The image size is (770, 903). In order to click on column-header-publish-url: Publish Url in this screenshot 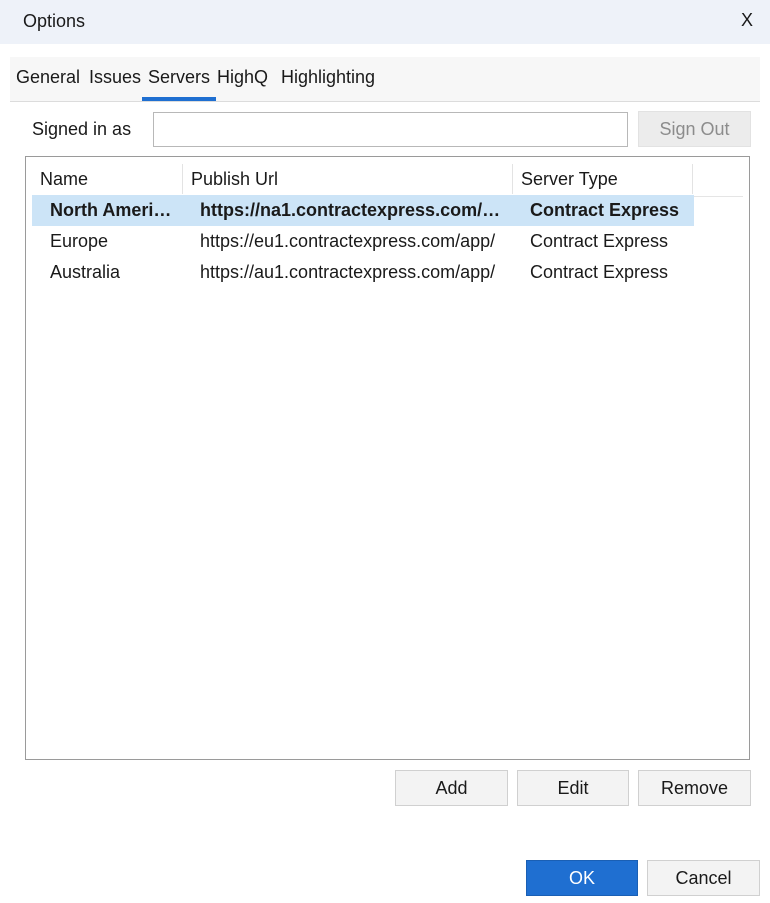, I will do `click(348, 179)`.